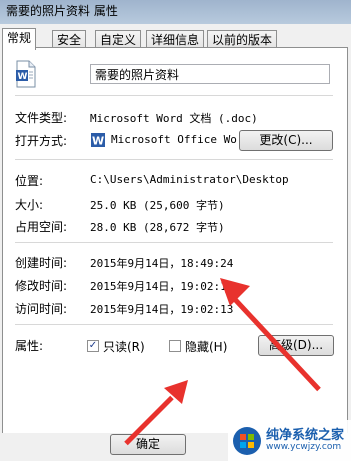  What do you see at coordinates (41, 309) in the screenshot?
I see `accessed-label: 访问时间:` at bounding box center [41, 309].